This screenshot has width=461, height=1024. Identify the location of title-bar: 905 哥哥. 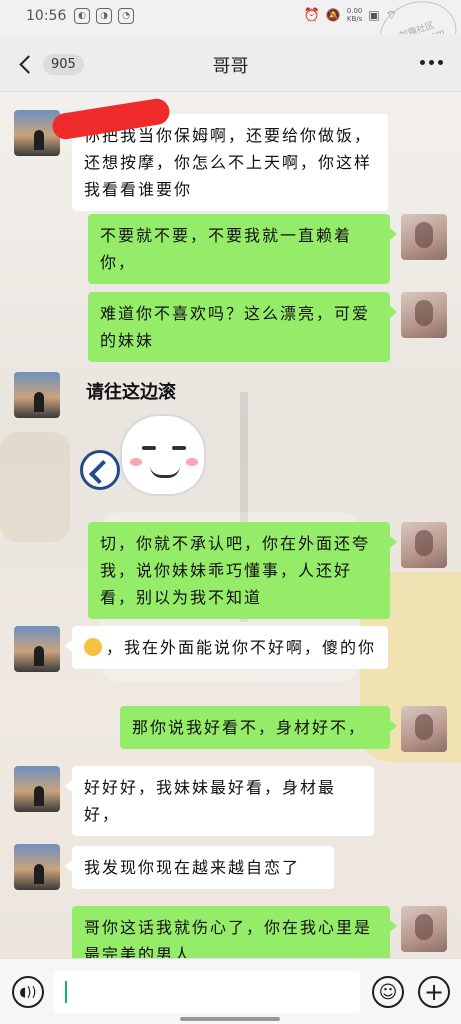
(230, 63).